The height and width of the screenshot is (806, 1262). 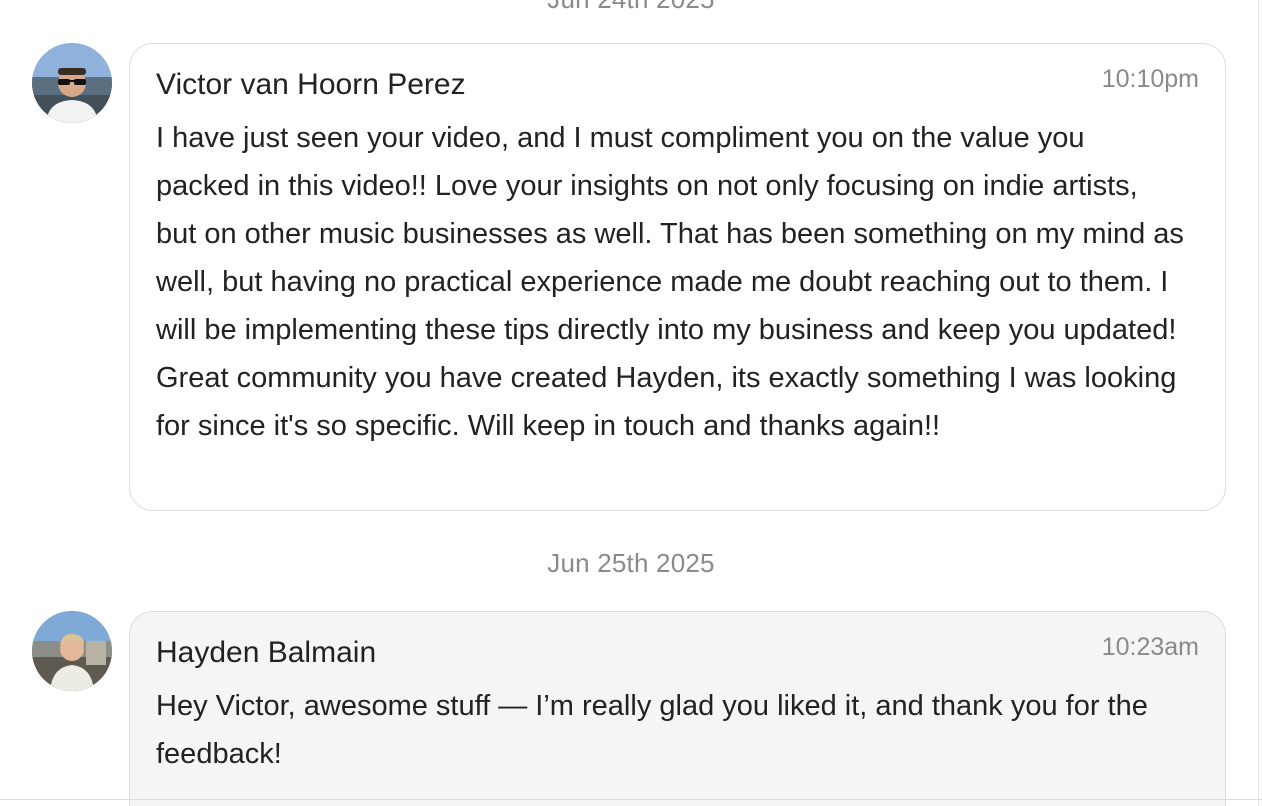 What do you see at coordinates (311, 85) in the screenshot?
I see `sender-name: Victor van Hoorn Perez` at bounding box center [311, 85].